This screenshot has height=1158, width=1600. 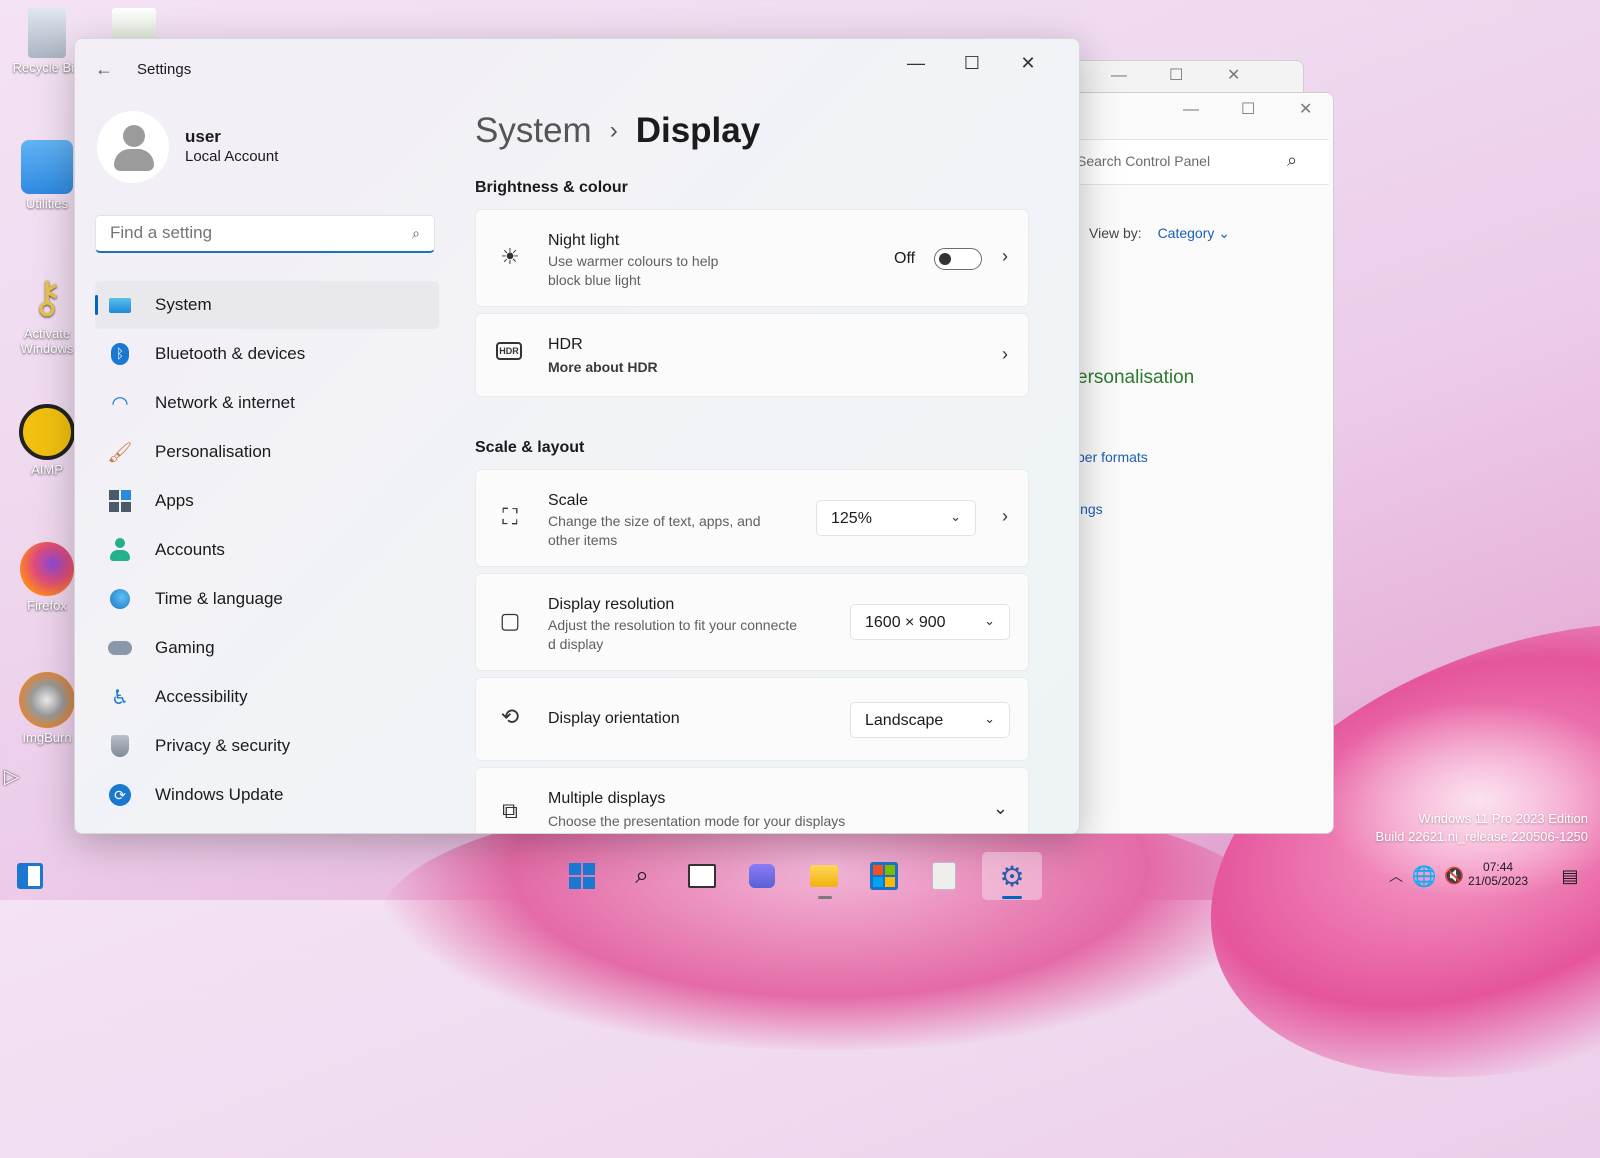 What do you see at coordinates (510, 810) in the screenshot?
I see `multiple-displays-icon: ⧉` at bounding box center [510, 810].